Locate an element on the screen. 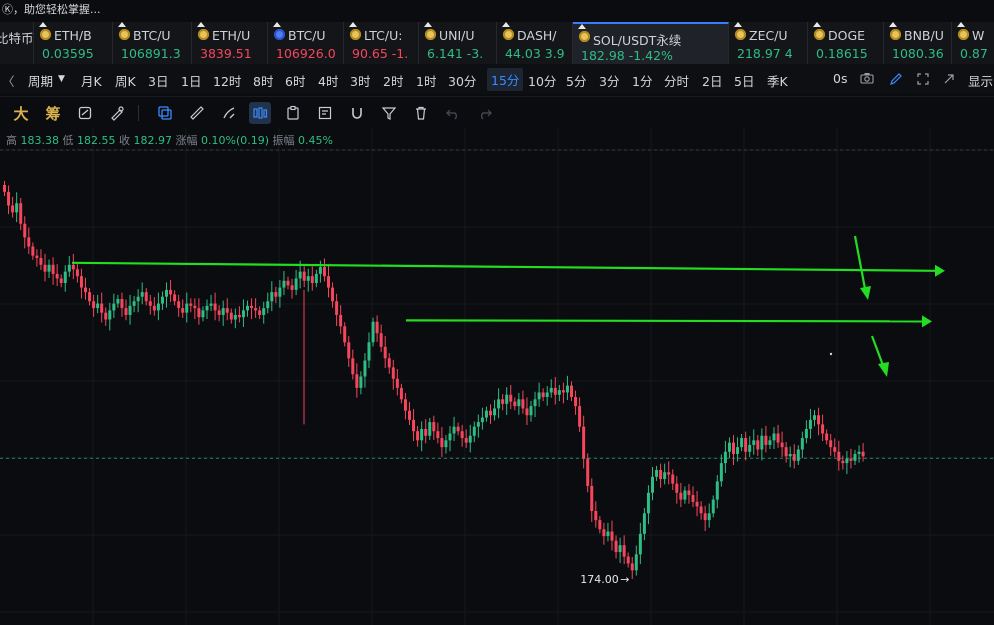 The width and height of the screenshot is (994, 625). ticker-symbol: UNI/U is located at coordinates (457, 35).